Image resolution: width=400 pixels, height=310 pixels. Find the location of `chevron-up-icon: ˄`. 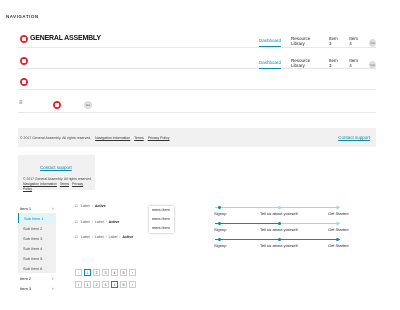

chevron-up-icon: ˄ is located at coordinates (52, 208).